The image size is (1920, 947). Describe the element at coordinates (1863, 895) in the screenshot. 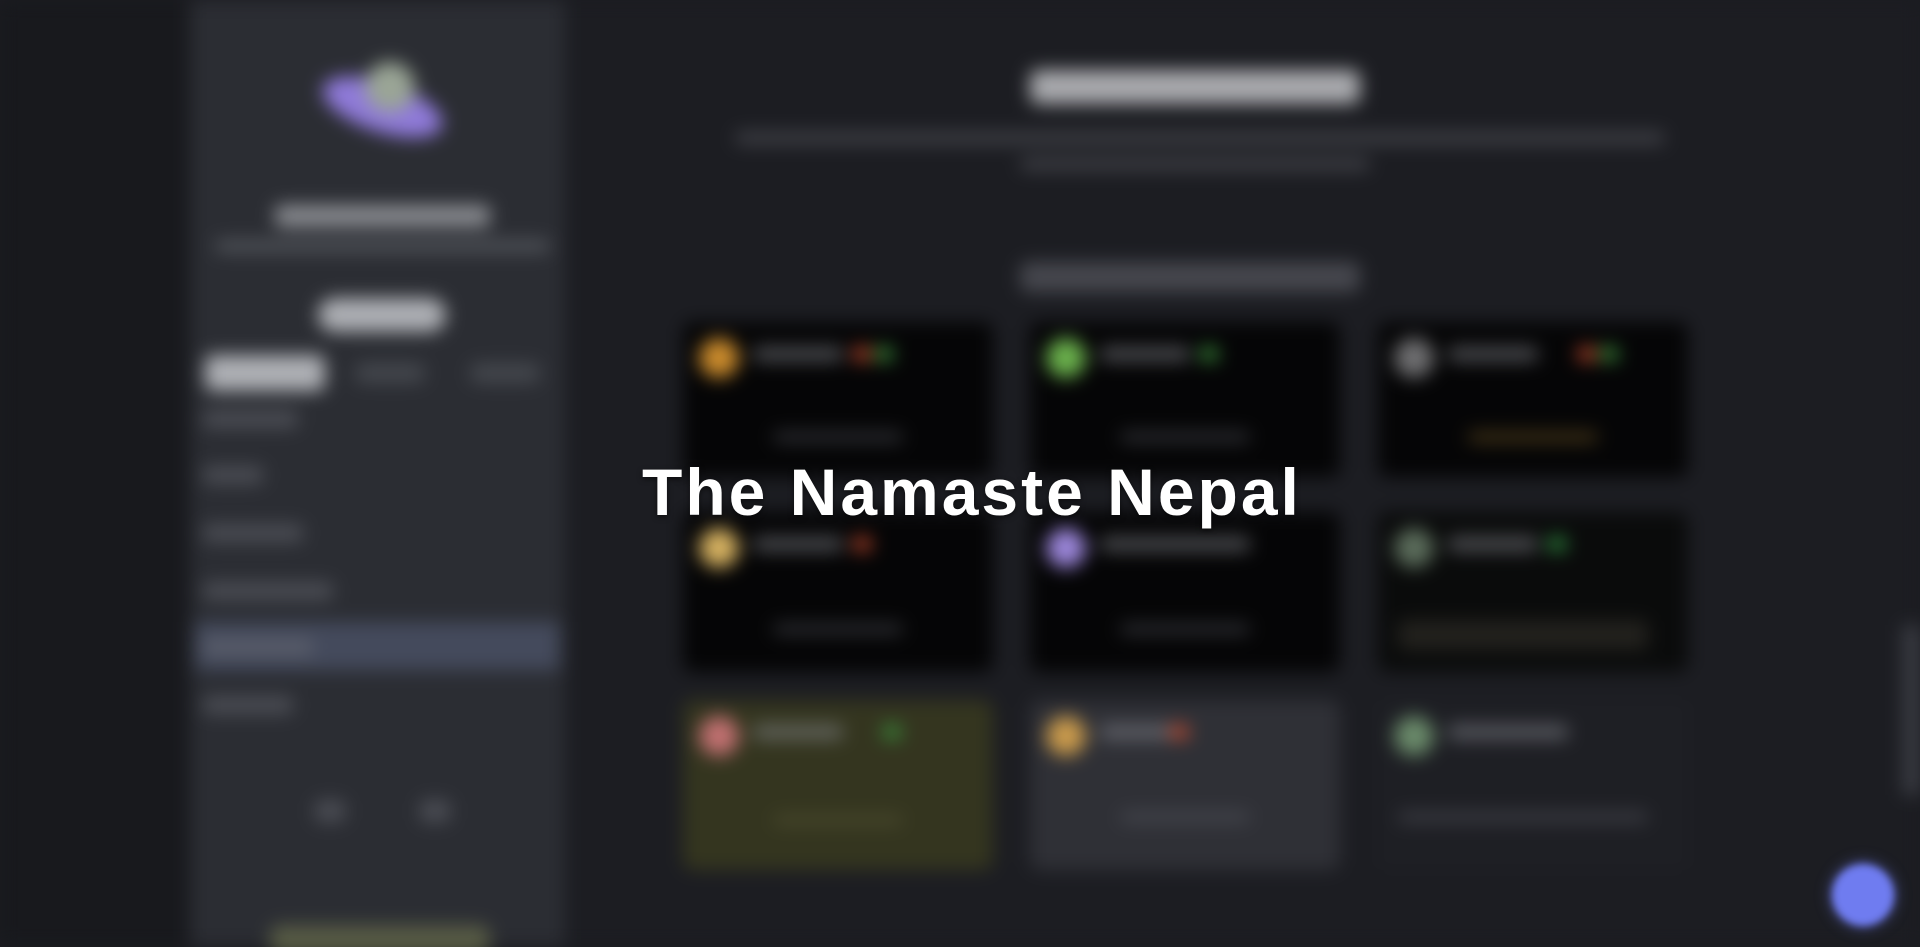

I see `chat-bubble-icon` at that location.